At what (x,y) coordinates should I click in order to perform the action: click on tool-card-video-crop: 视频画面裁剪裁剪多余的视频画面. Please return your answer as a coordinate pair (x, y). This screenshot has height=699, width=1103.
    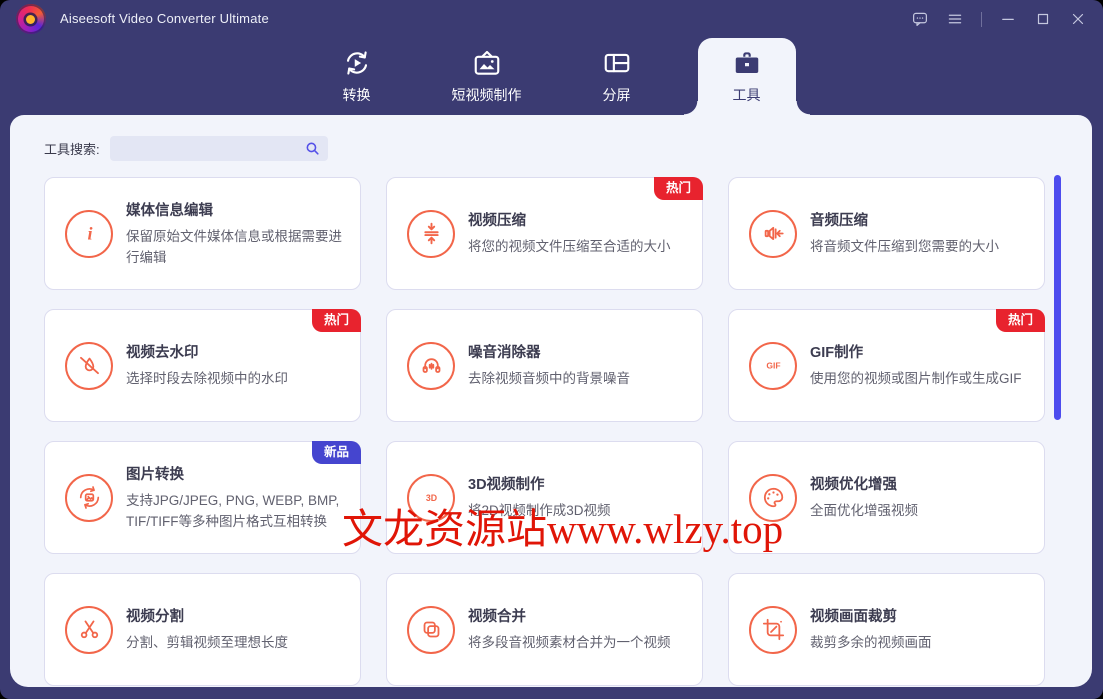
    Looking at the image, I should click on (886, 629).